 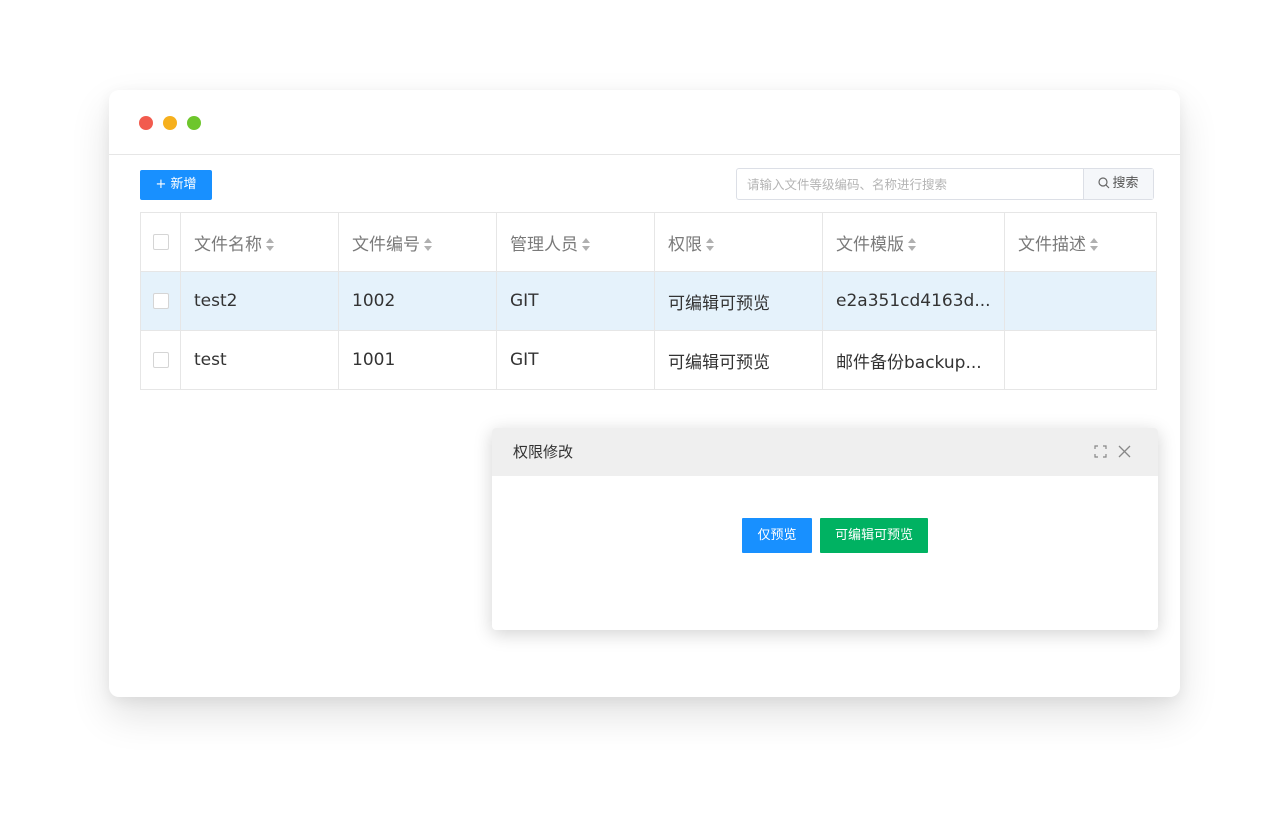 I want to click on search-button-label: 搜索, so click(x=1125, y=183).